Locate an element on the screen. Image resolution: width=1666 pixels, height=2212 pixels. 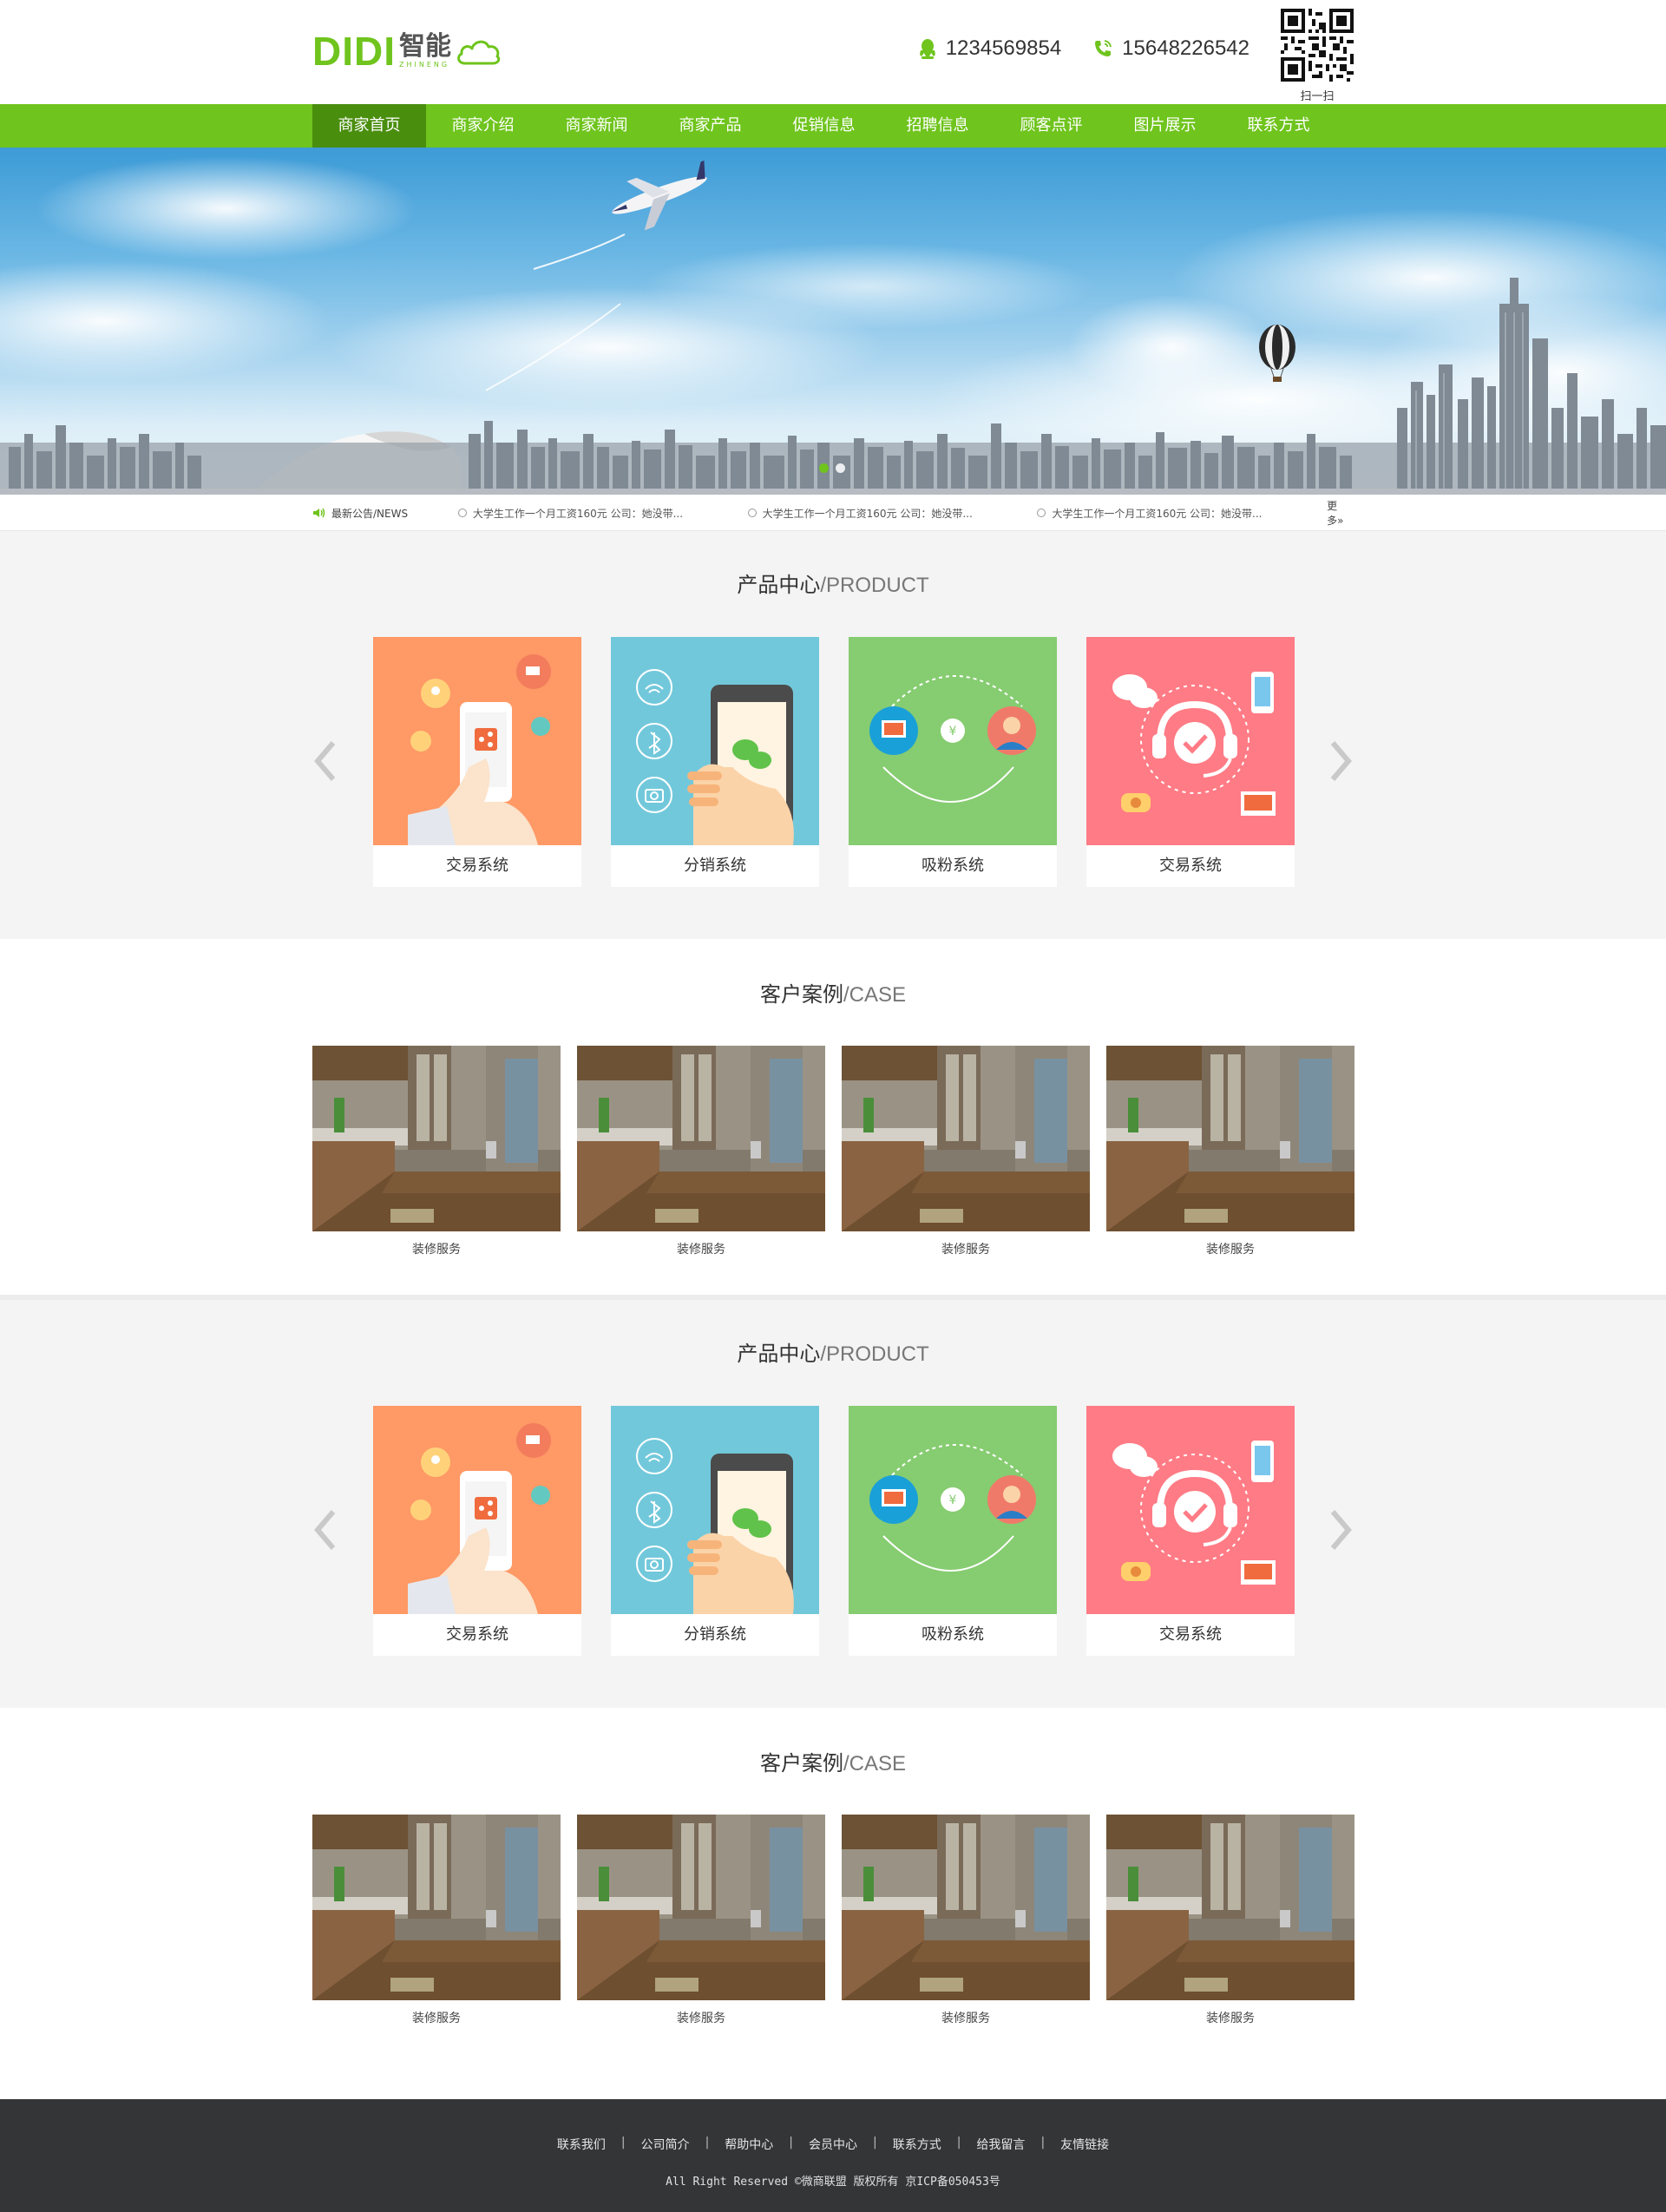
notice-title: 最新公告/NEWS is located at coordinates (385, 513).